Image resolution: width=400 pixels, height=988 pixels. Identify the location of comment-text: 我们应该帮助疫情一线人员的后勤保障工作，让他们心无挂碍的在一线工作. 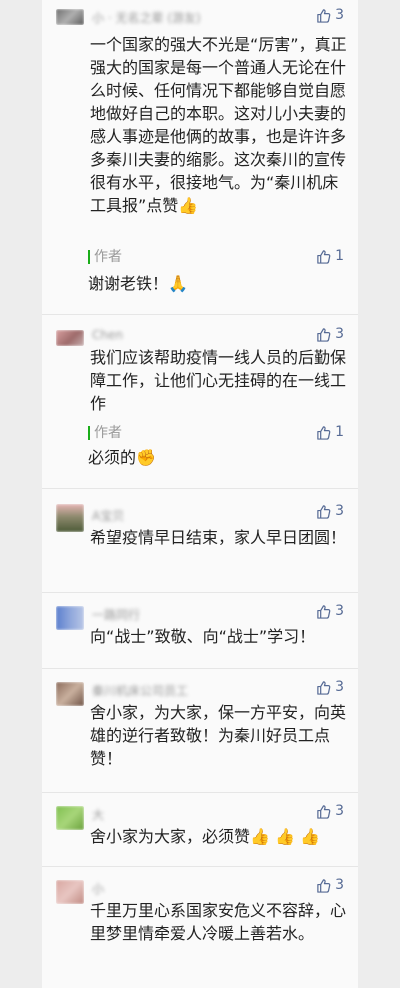
(218, 380).